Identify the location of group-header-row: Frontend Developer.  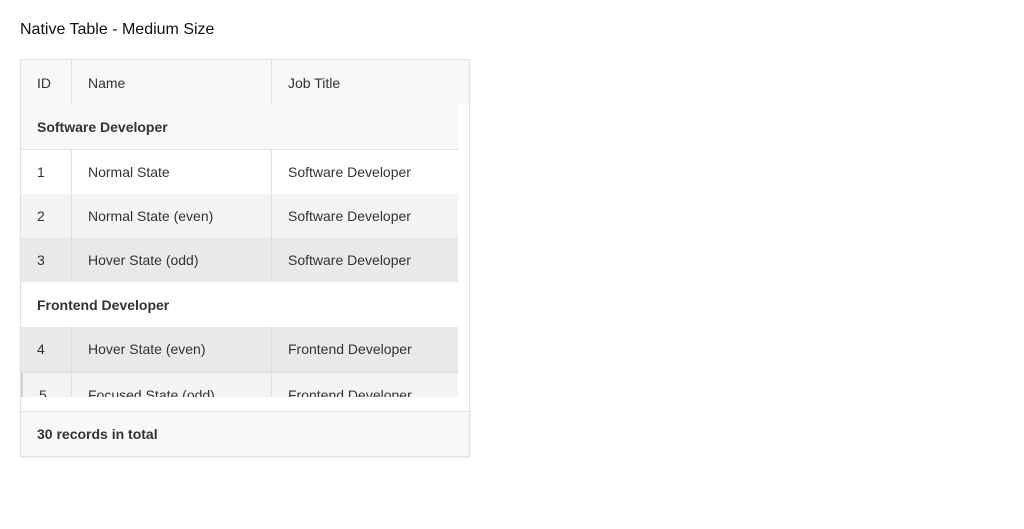
(245, 305).